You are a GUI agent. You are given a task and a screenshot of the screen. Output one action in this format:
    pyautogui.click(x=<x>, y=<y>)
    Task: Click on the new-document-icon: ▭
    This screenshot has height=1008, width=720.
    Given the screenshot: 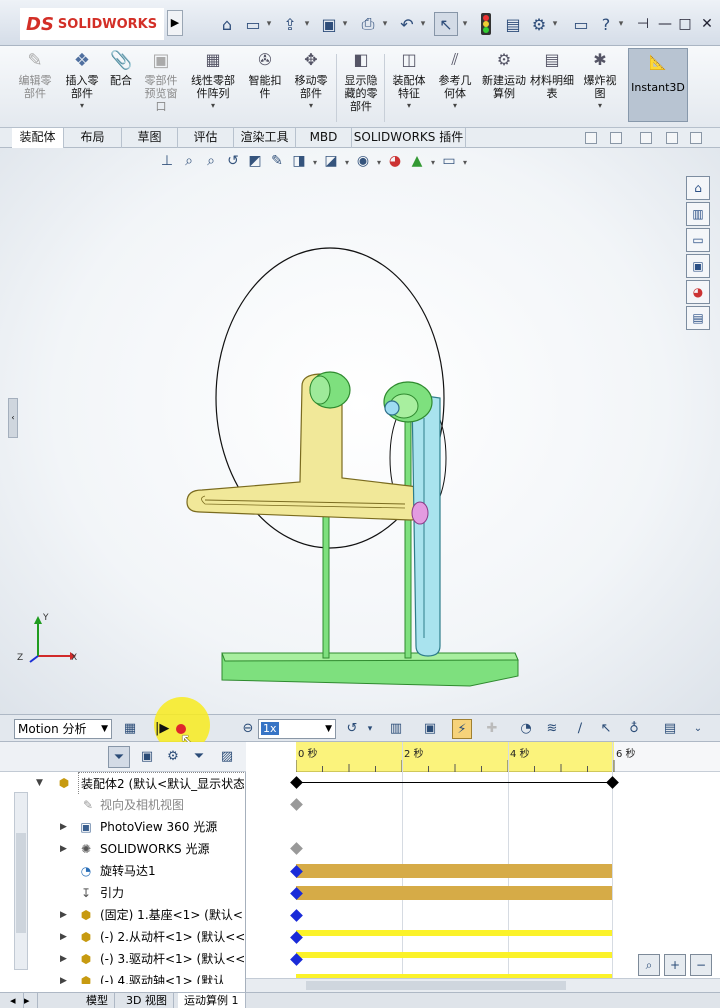 What is the action you would take?
    pyautogui.click(x=253, y=24)
    